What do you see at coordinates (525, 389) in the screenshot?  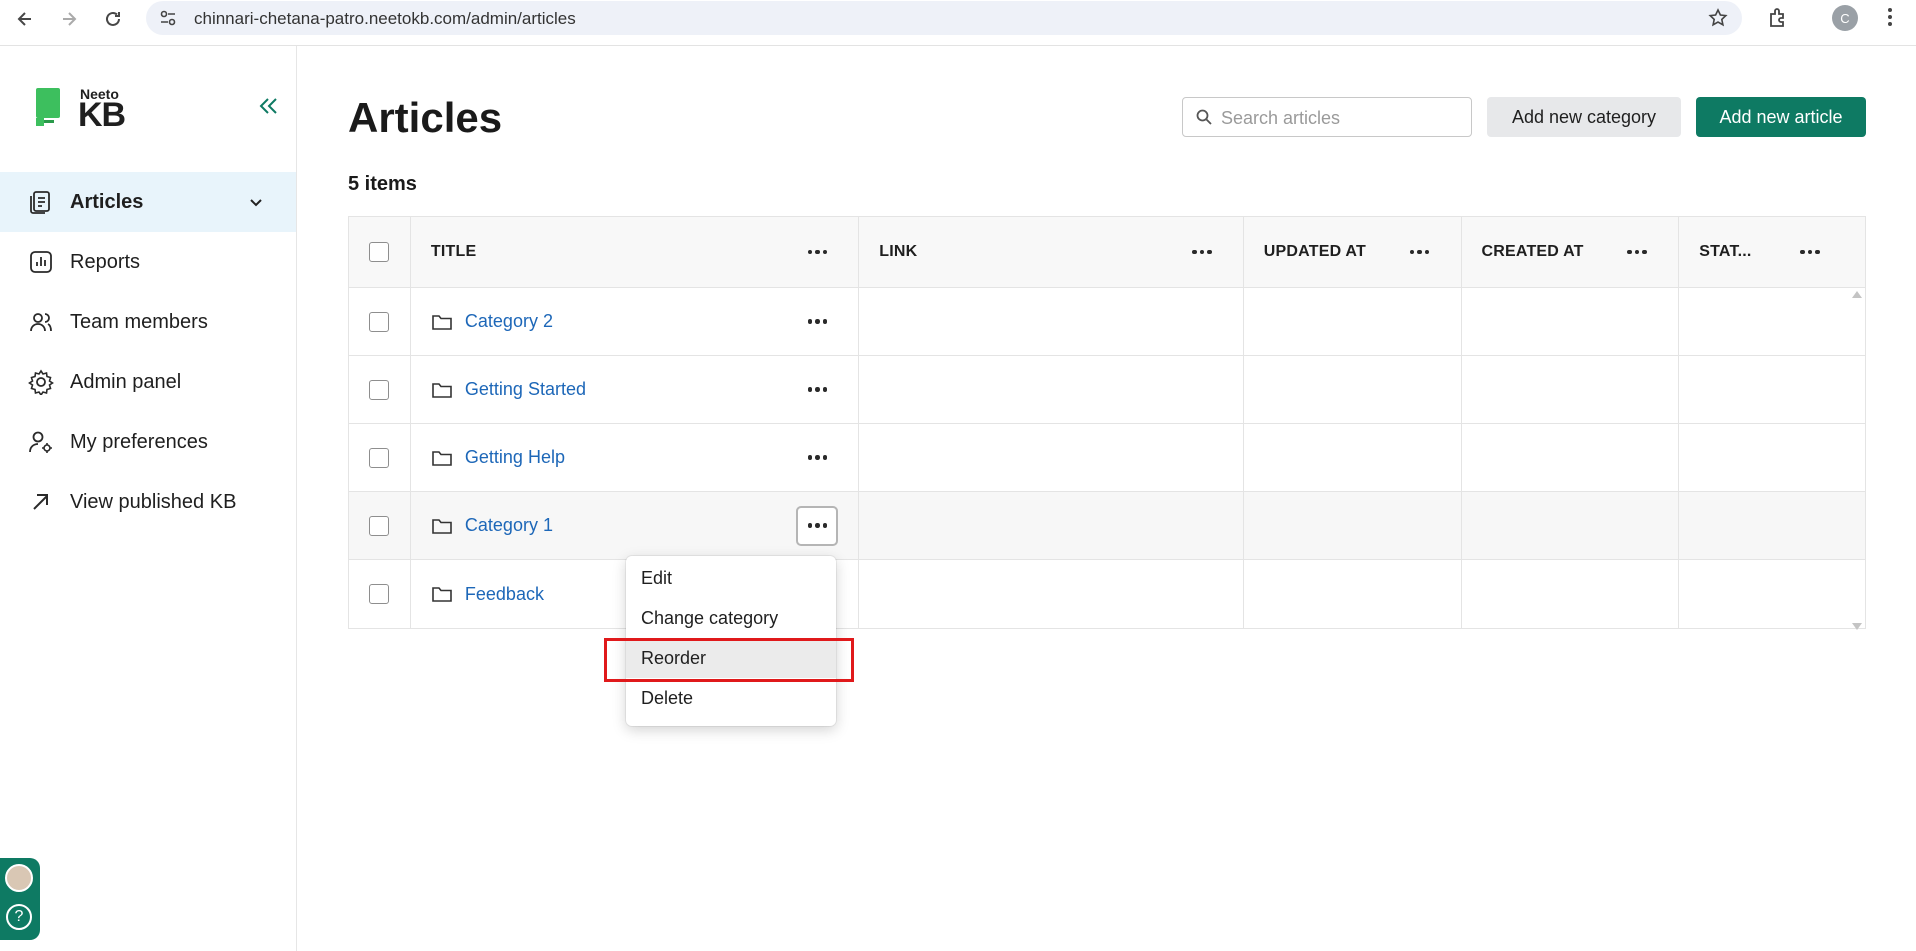 I see `category-title-link: Getting Started` at bounding box center [525, 389].